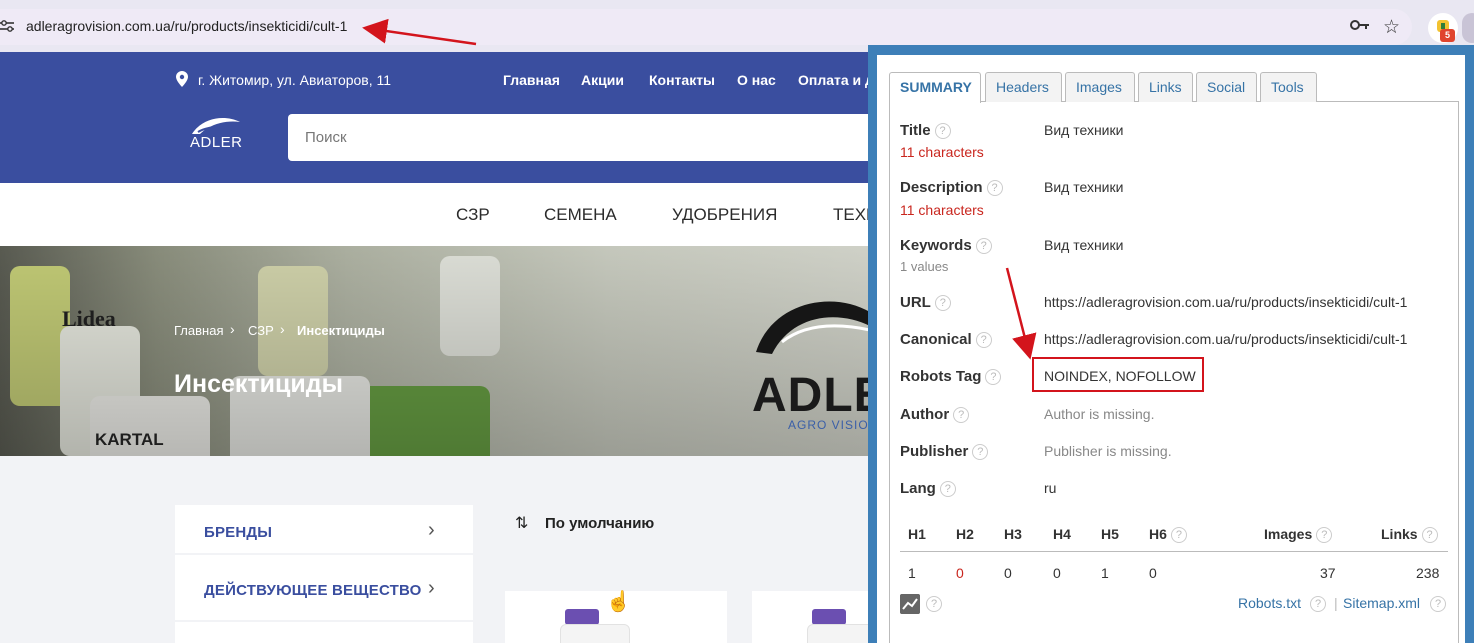 The width and height of the screenshot is (1474, 643). I want to click on h3-count: 0, so click(1008, 573).